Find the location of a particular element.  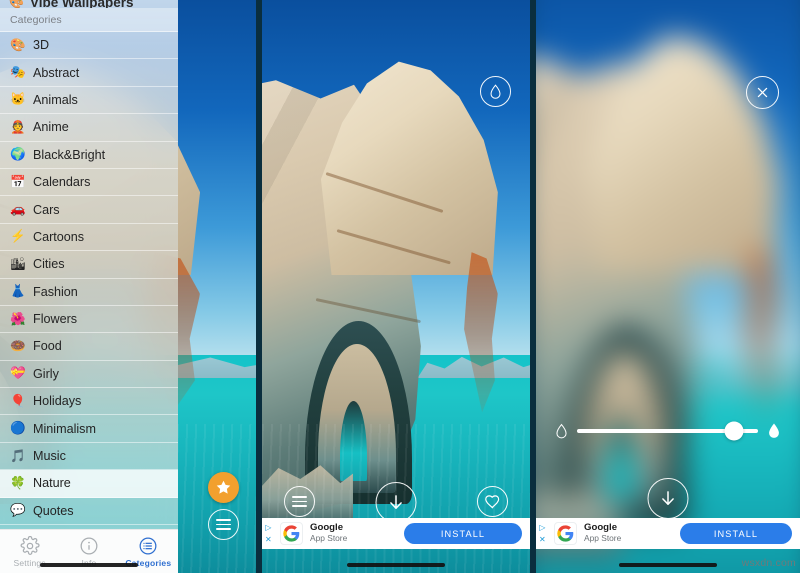

heart-icon is located at coordinates (492, 501).